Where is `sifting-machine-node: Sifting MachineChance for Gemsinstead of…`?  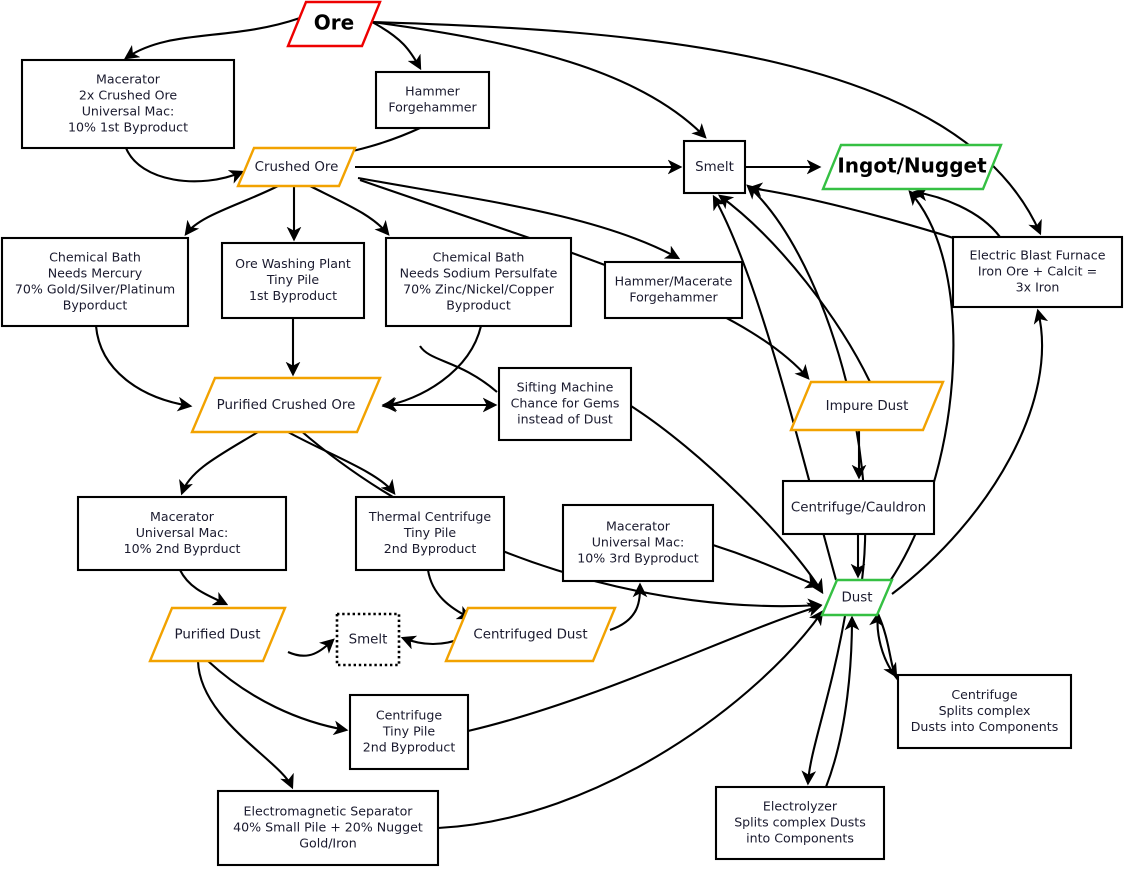
sifting-machine-node: Sifting MachineChance for Gemsinstead of… is located at coordinates (565, 404).